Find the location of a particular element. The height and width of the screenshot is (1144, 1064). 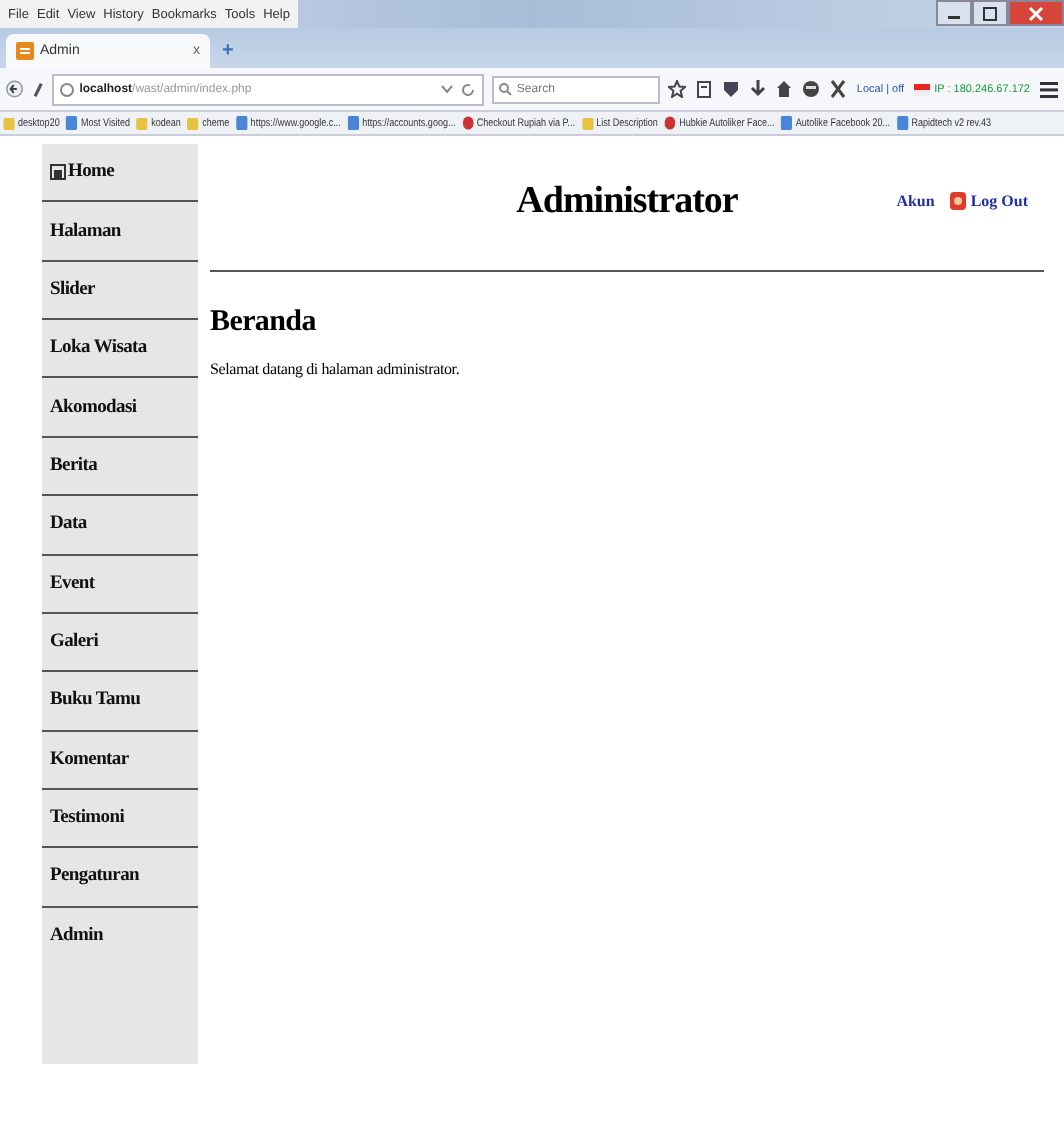

close-button is located at coordinates (1036, 13).